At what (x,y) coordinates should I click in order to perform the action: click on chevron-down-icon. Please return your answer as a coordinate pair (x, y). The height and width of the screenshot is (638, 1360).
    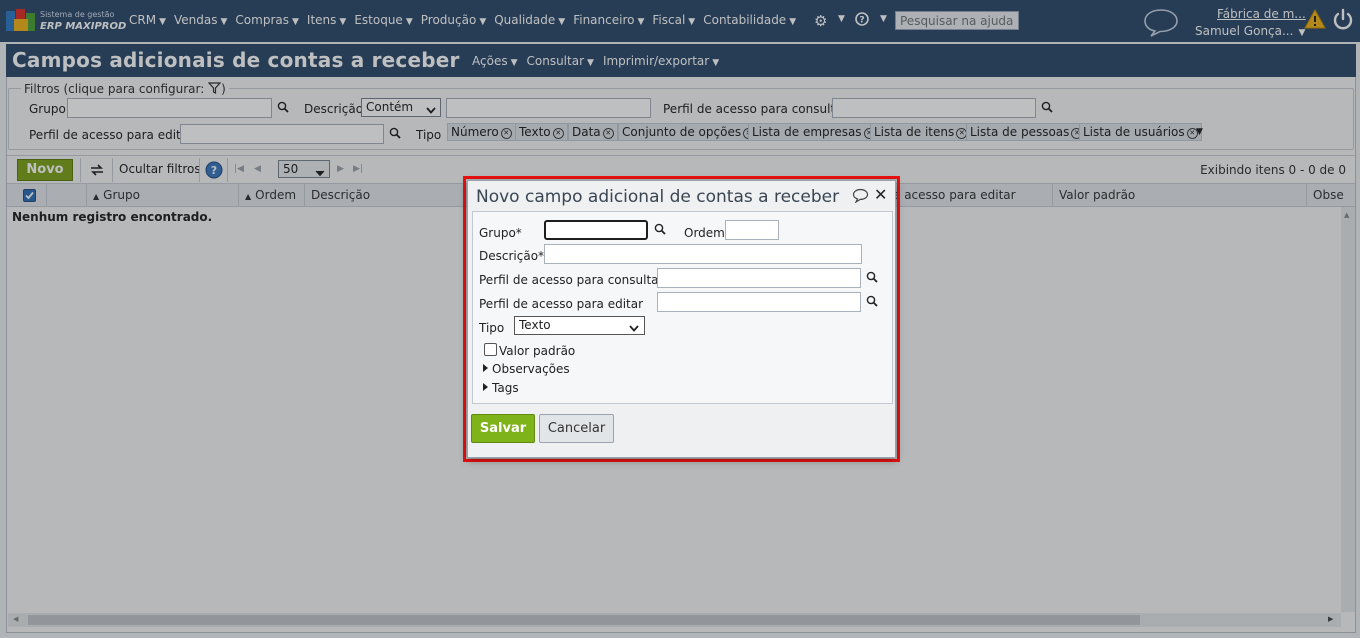
    Looking at the image, I should click on (634, 328).